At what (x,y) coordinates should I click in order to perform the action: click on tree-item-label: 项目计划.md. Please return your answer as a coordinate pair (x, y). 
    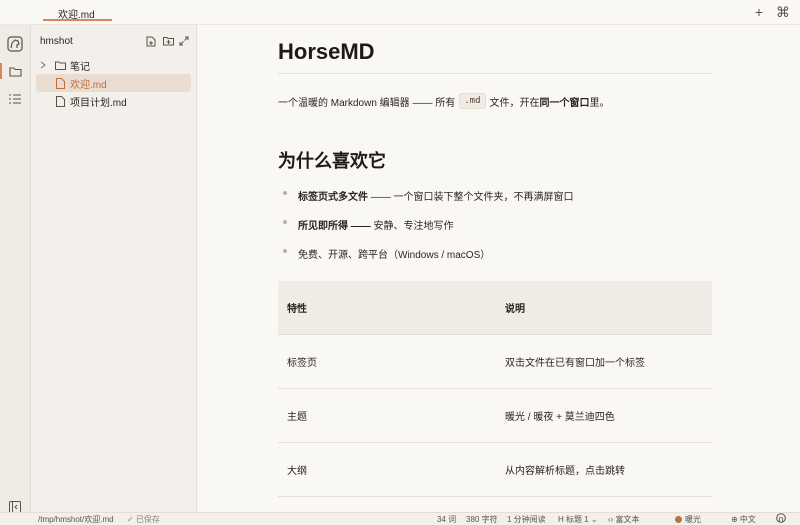
    Looking at the image, I should click on (98, 103).